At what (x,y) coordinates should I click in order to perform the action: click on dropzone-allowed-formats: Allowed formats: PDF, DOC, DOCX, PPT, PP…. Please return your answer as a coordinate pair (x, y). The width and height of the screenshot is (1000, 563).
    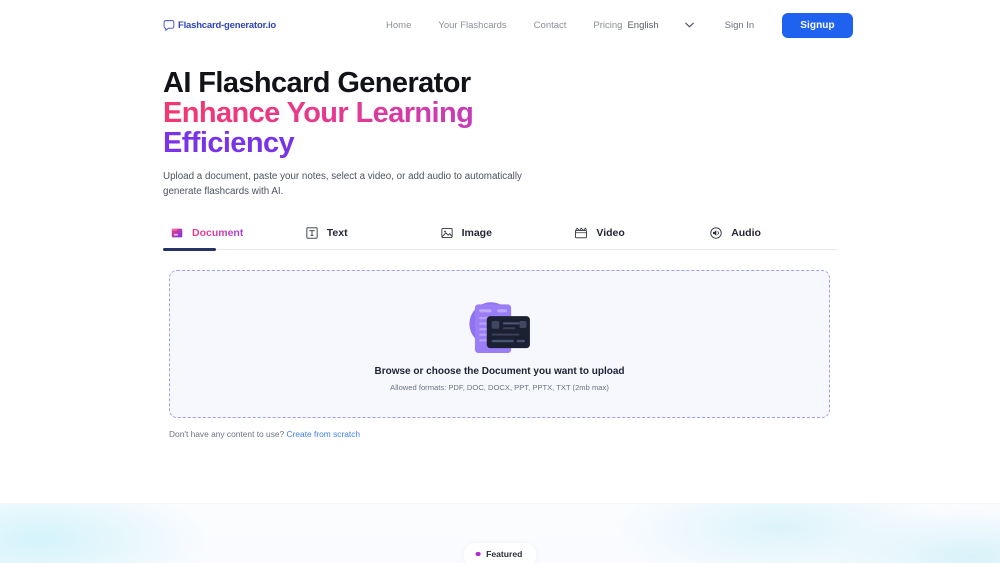
    Looking at the image, I should click on (499, 387).